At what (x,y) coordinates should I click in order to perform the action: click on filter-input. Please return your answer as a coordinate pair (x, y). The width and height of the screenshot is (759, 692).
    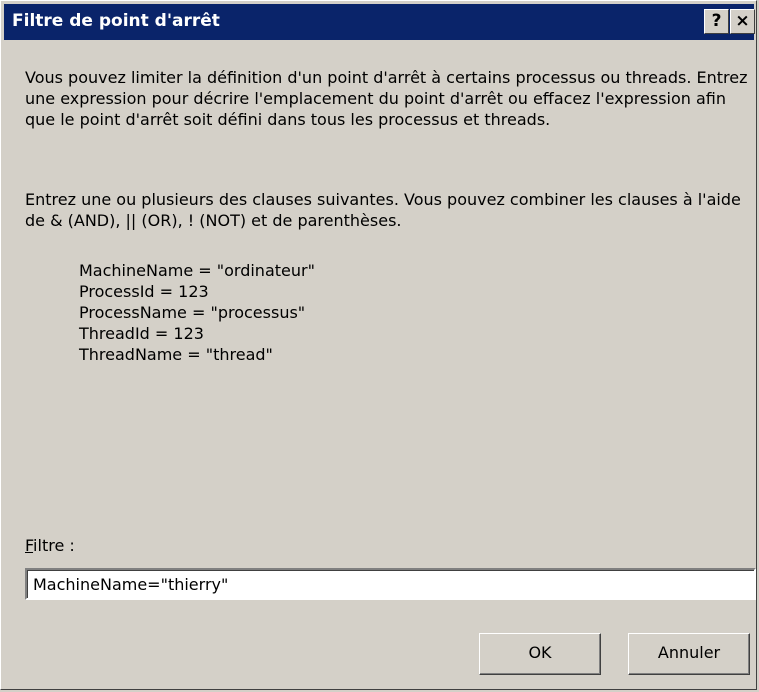
    Looking at the image, I should click on (390, 584).